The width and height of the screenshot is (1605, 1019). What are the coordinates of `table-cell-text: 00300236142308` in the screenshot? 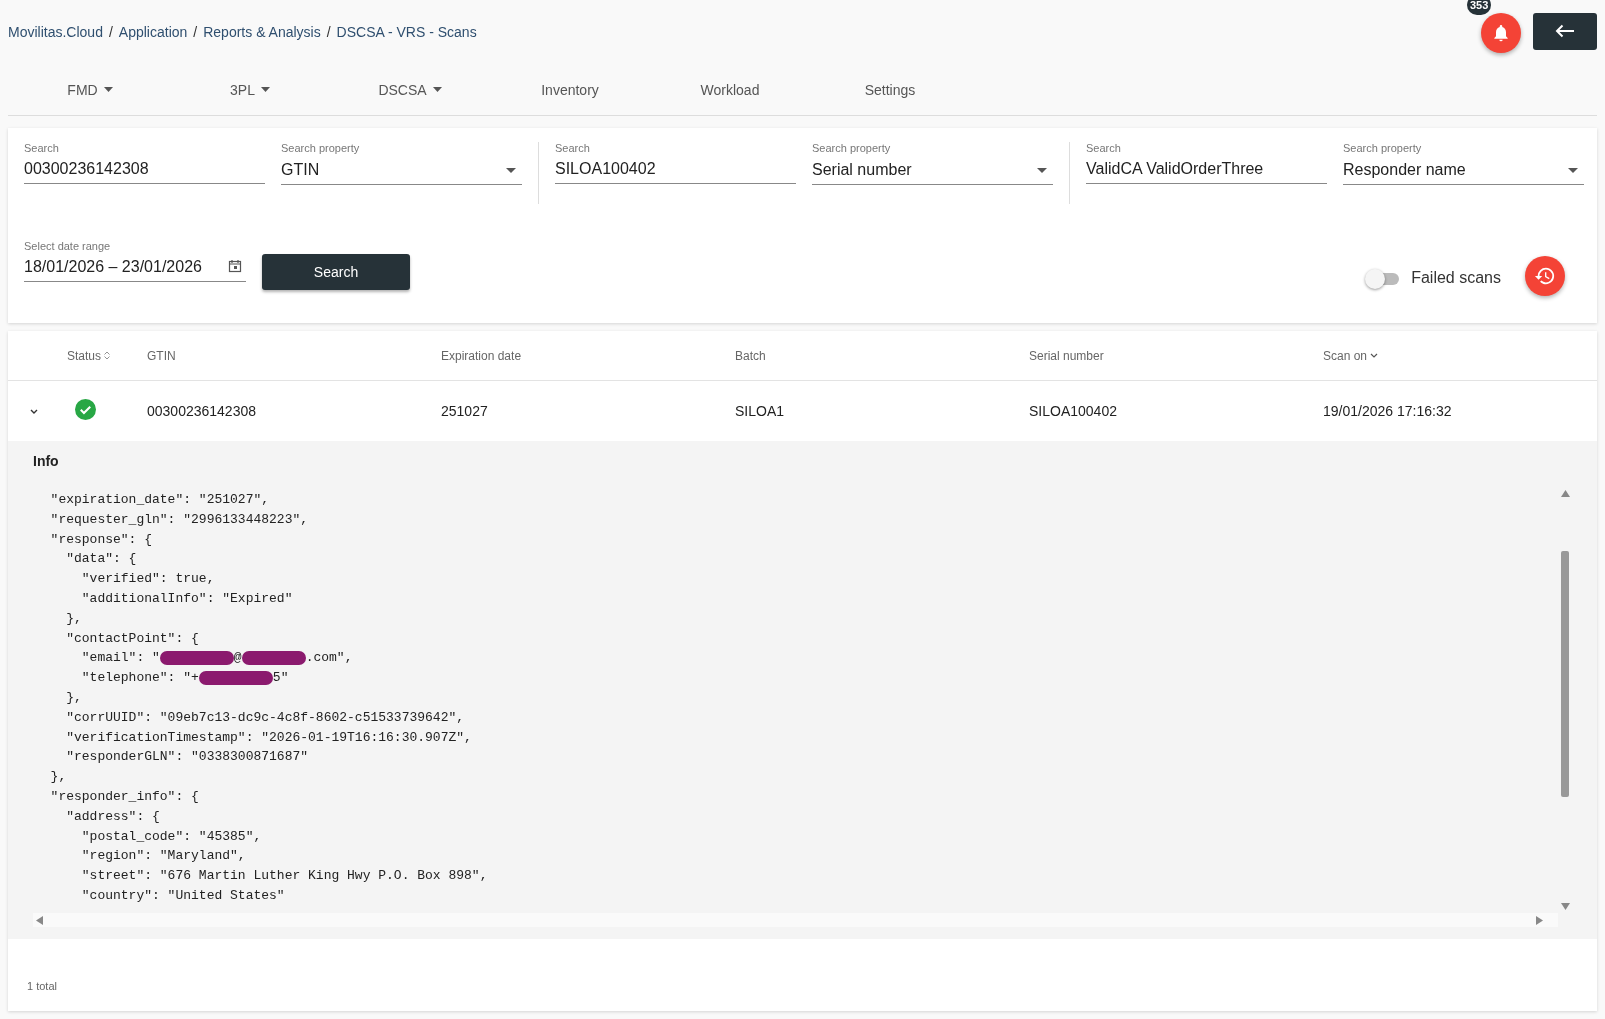 It's located at (202, 411).